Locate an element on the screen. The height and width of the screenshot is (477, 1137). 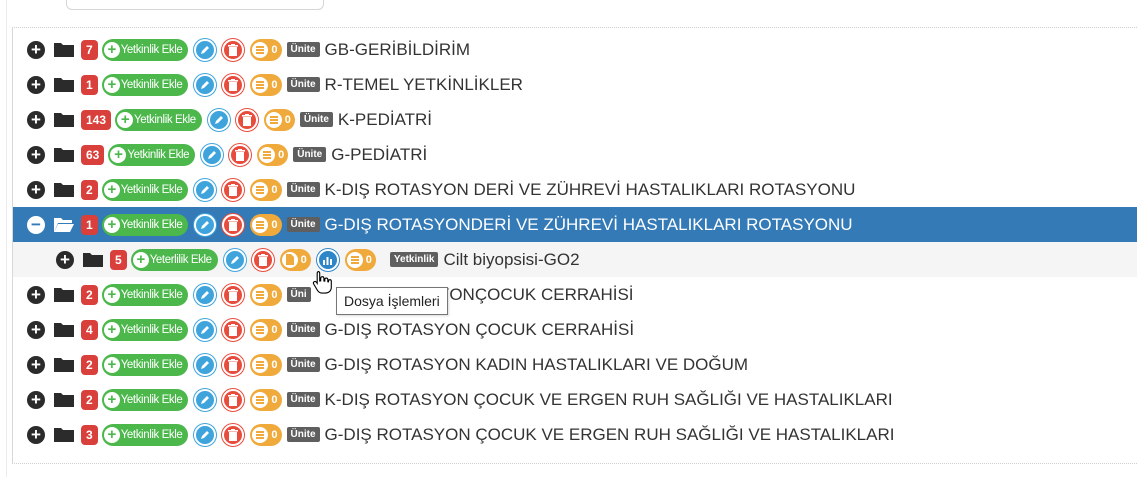
search-box is located at coordinates (195, 5).